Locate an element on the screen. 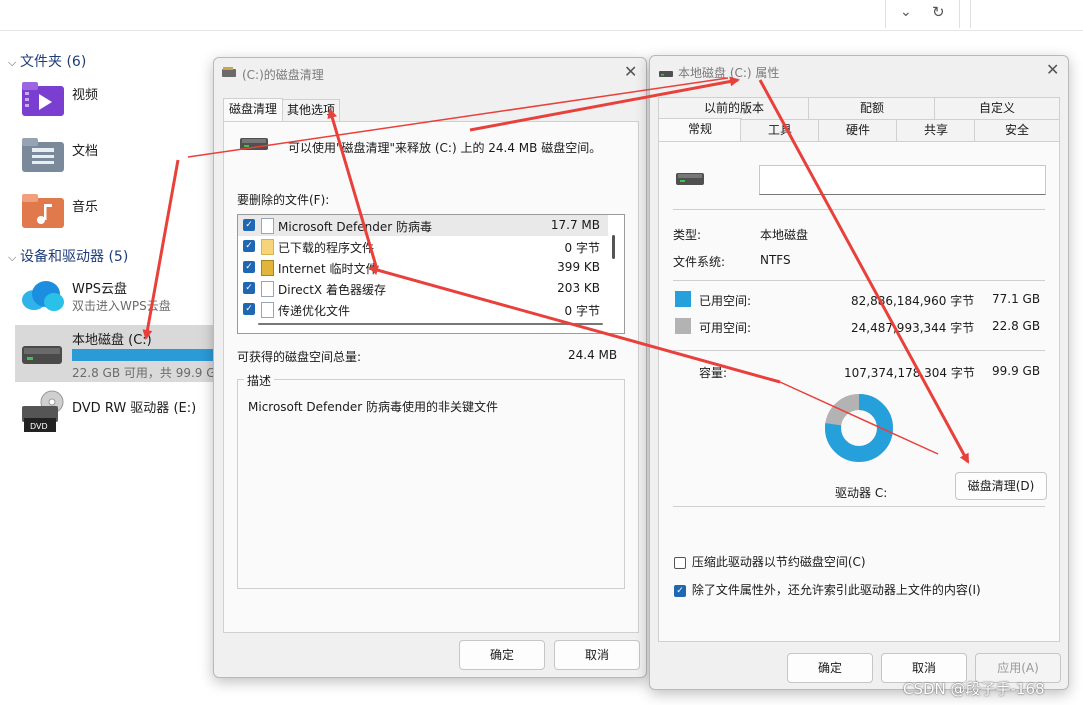  cleanup-title: (C:)的磁盘清理 is located at coordinates (283, 75).